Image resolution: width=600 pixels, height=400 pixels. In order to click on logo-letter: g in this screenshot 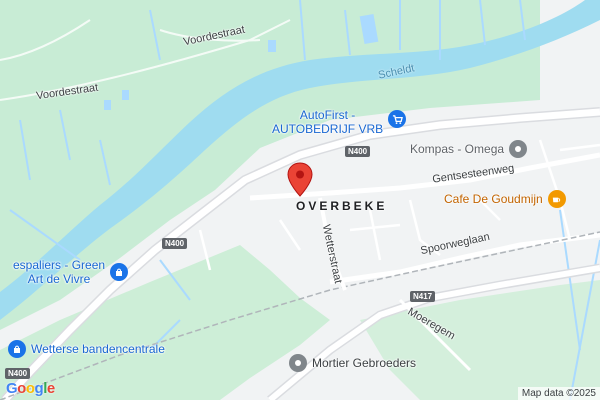, I will do `click(39, 388)`.